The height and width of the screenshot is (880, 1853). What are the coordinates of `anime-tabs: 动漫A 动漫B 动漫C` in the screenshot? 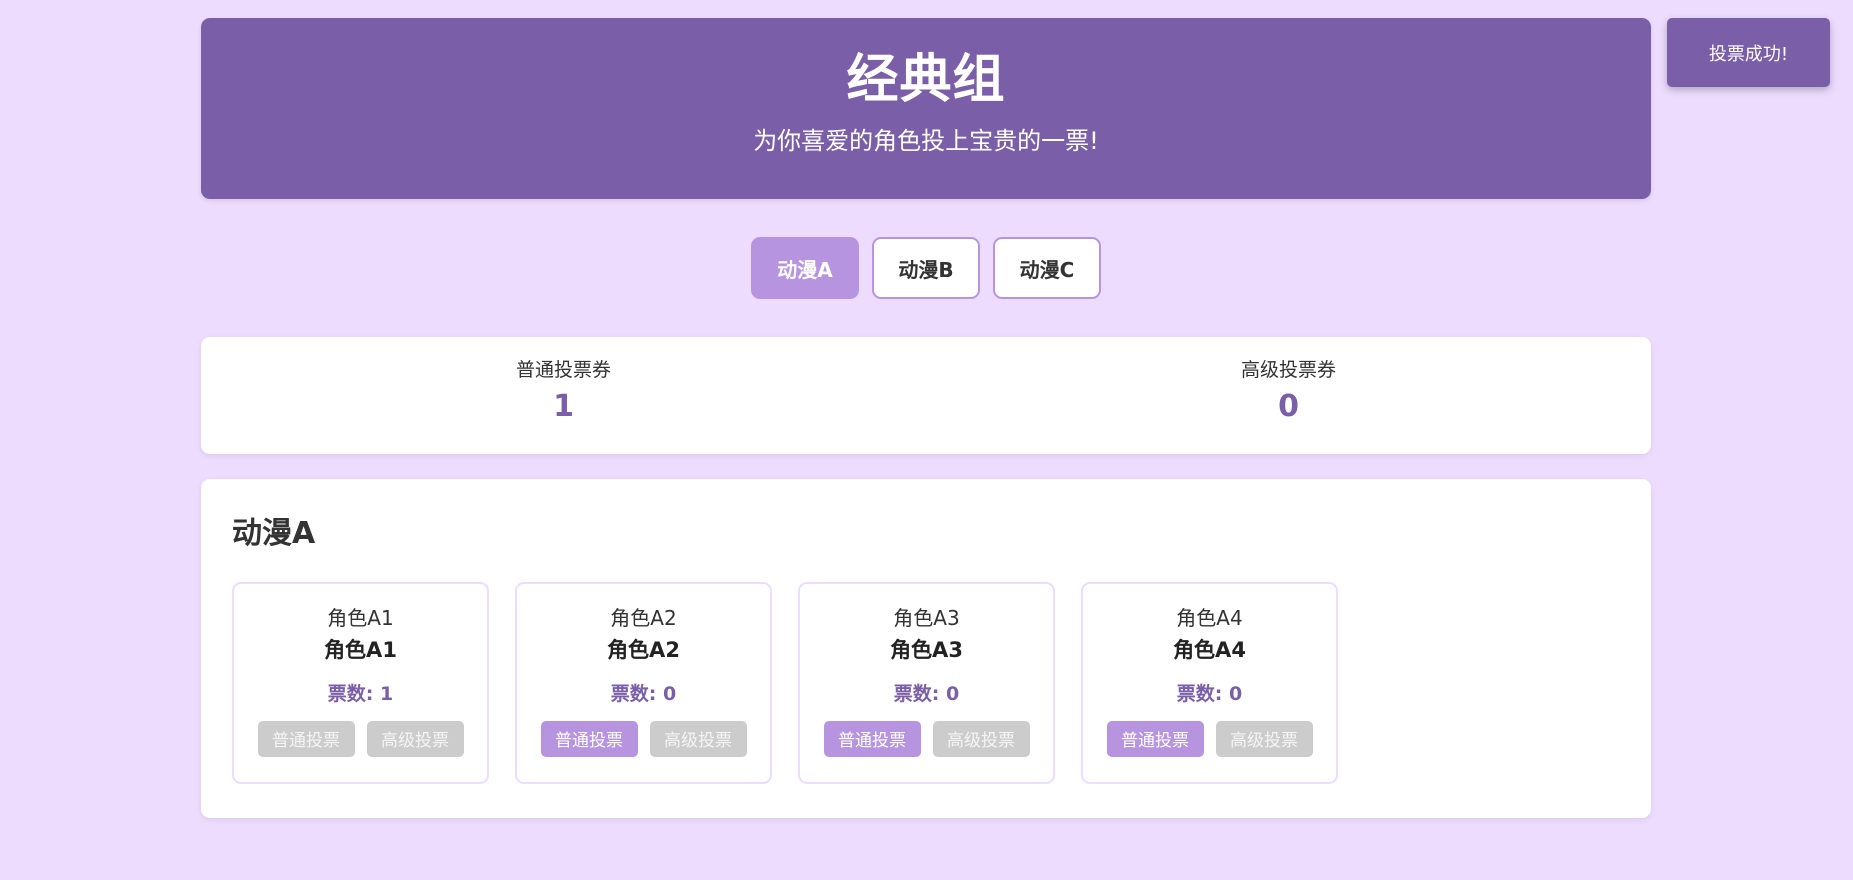 It's located at (926, 268).